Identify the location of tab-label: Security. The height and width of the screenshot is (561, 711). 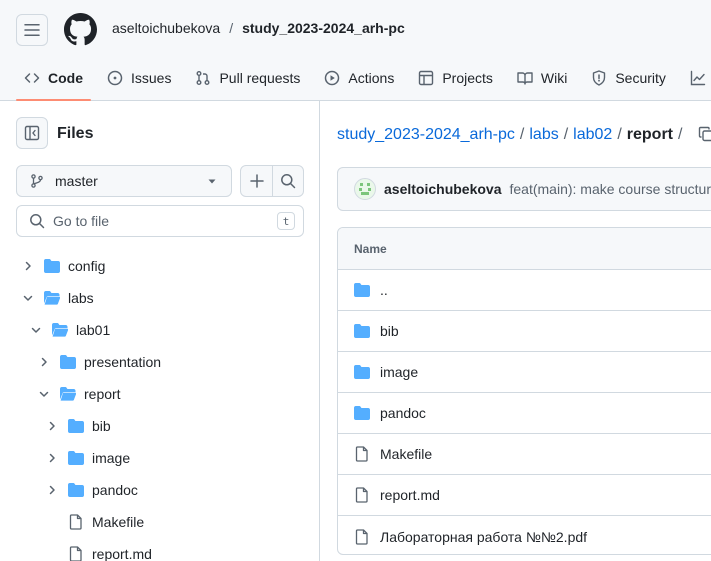
(640, 78).